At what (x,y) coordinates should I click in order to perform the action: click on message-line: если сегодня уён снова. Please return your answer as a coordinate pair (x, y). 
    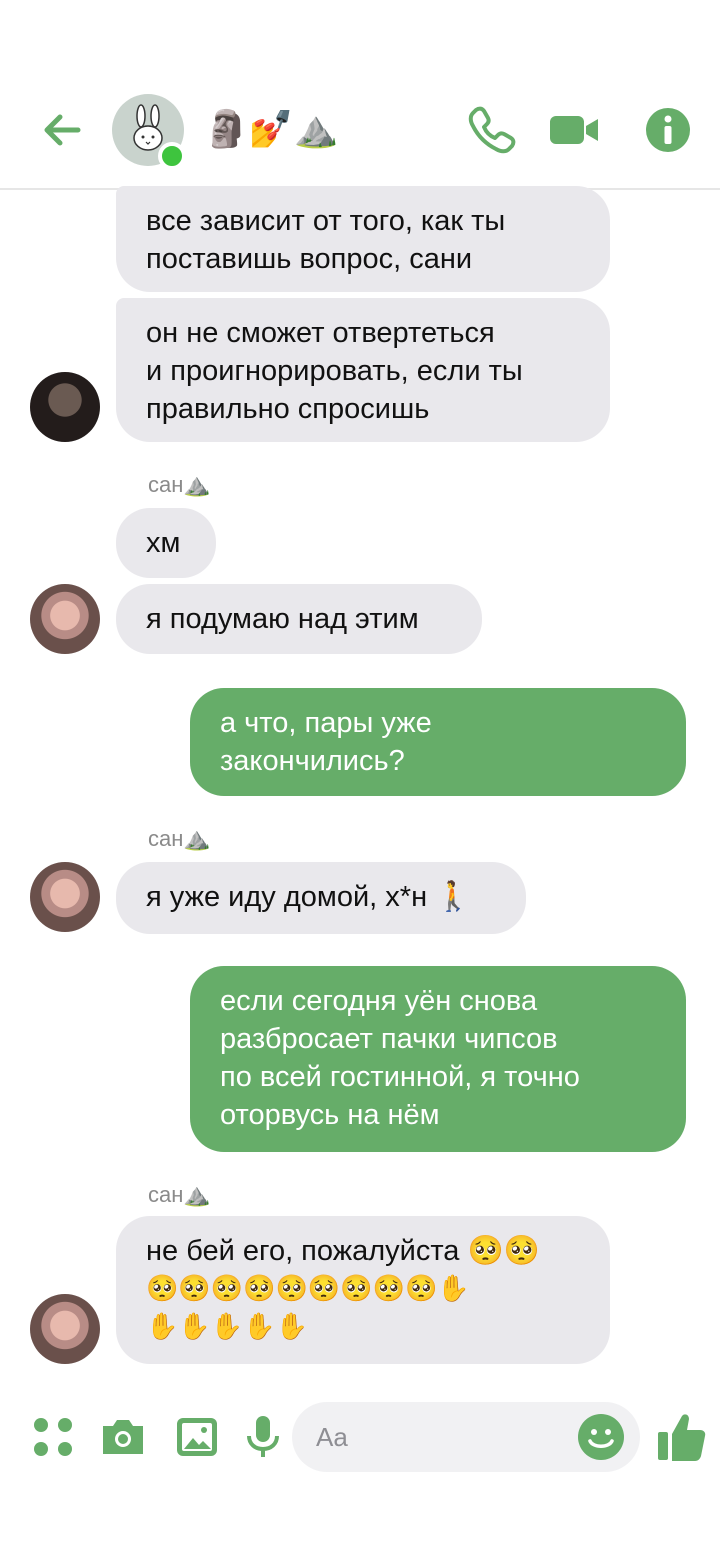
    Looking at the image, I should click on (379, 1001).